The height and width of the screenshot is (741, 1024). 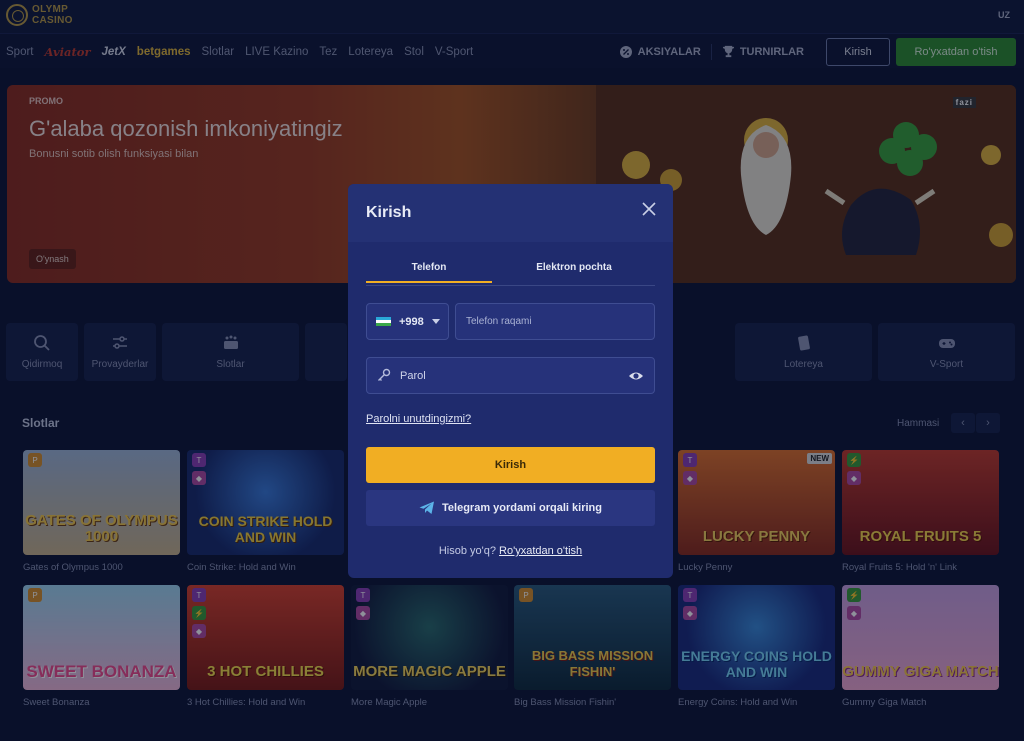 What do you see at coordinates (384, 374) in the screenshot?
I see `key-icon` at bounding box center [384, 374].